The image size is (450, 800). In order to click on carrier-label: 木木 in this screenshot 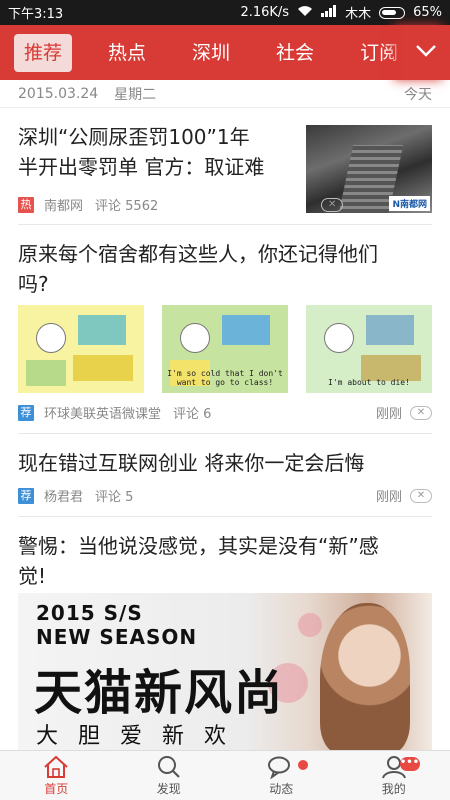, I will do `click(358, 14)`.